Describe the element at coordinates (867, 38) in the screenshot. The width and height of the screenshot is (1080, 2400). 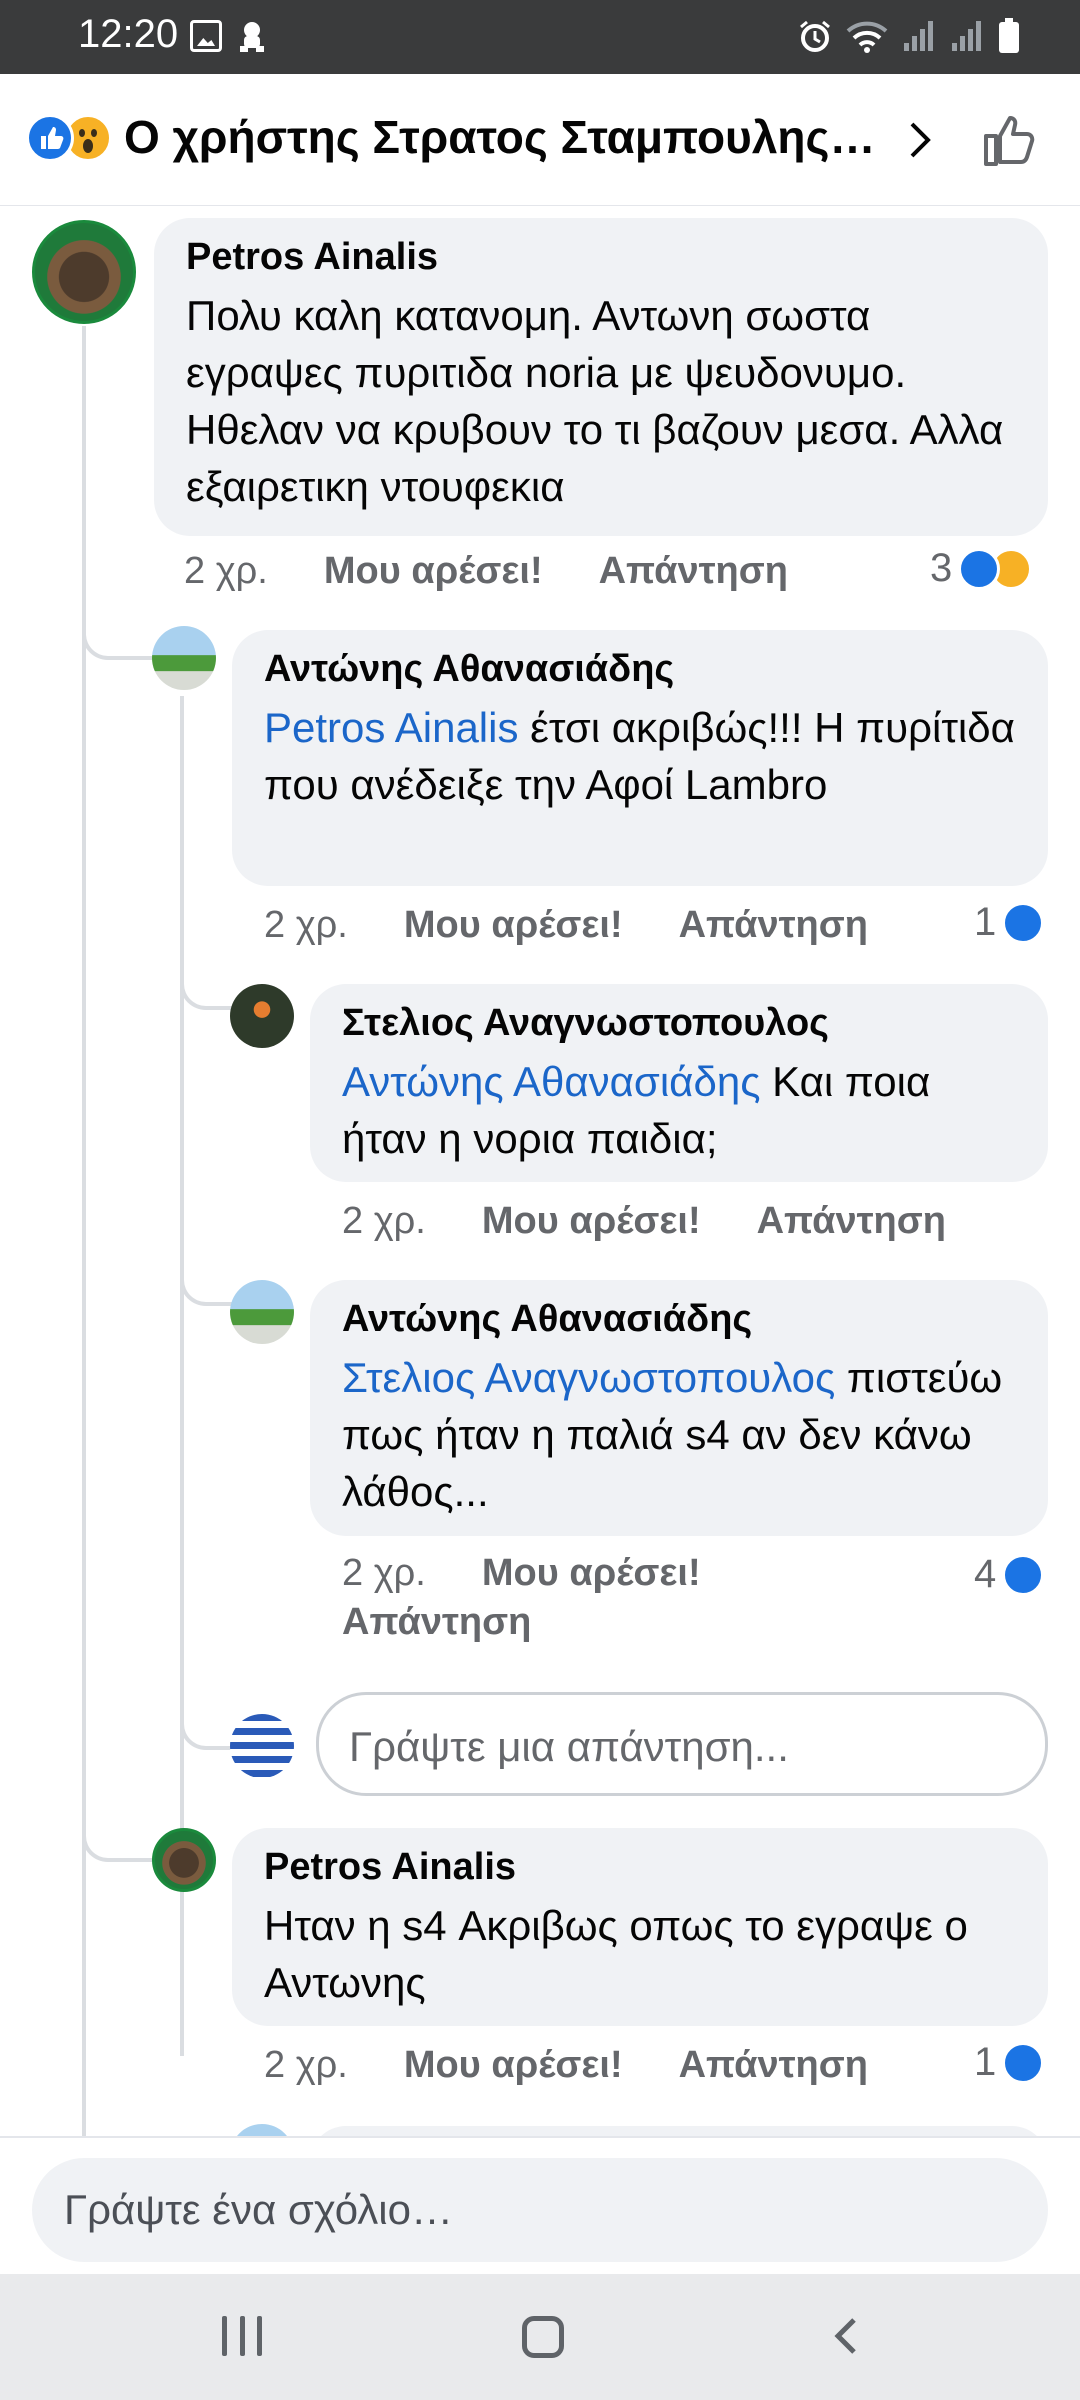
I see `wifi-icon` at that location.